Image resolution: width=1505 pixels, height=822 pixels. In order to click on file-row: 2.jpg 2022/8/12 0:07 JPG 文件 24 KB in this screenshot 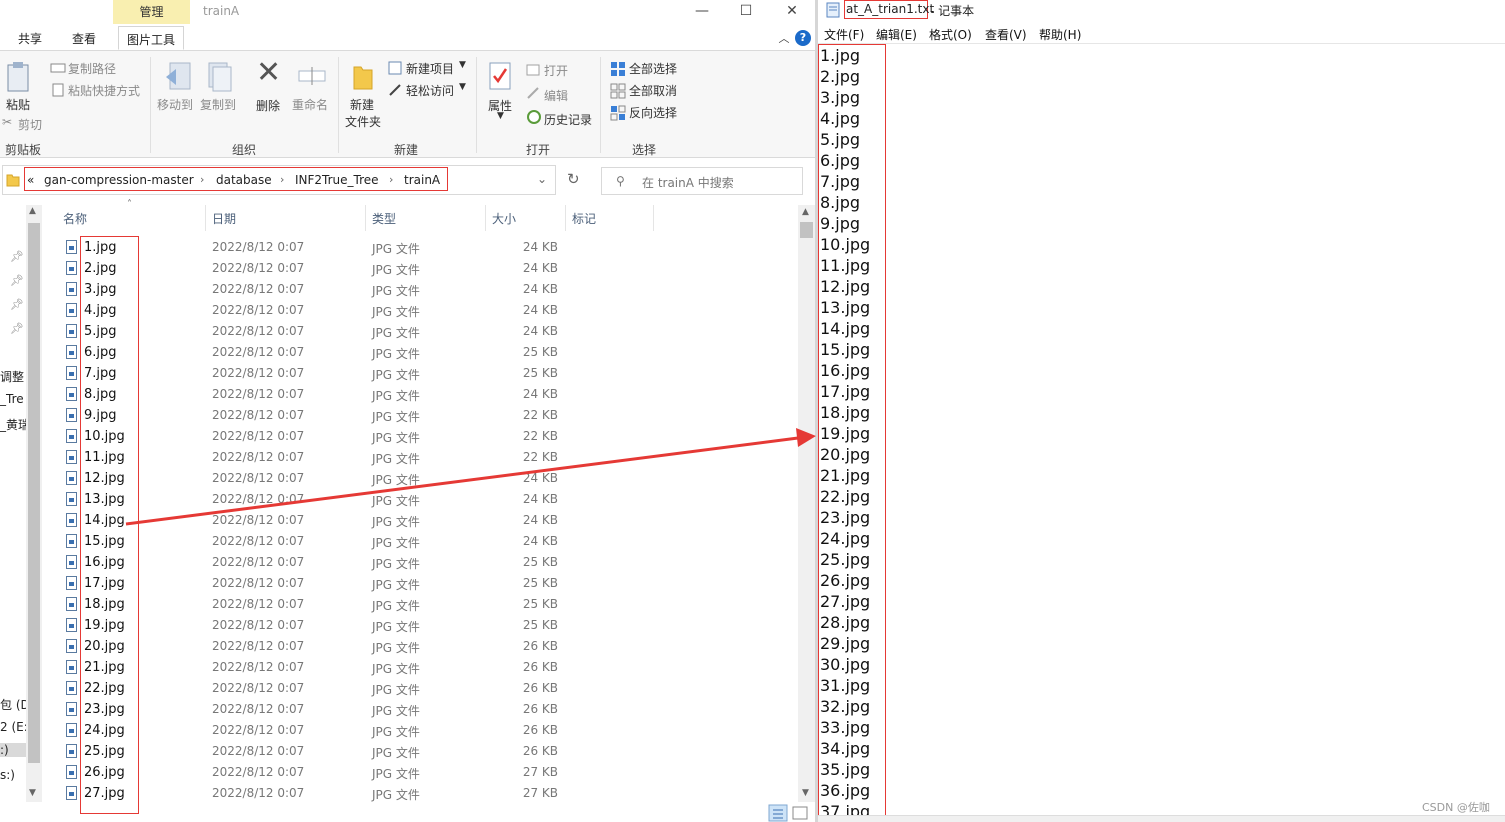, I will do `click(430, 268)`.